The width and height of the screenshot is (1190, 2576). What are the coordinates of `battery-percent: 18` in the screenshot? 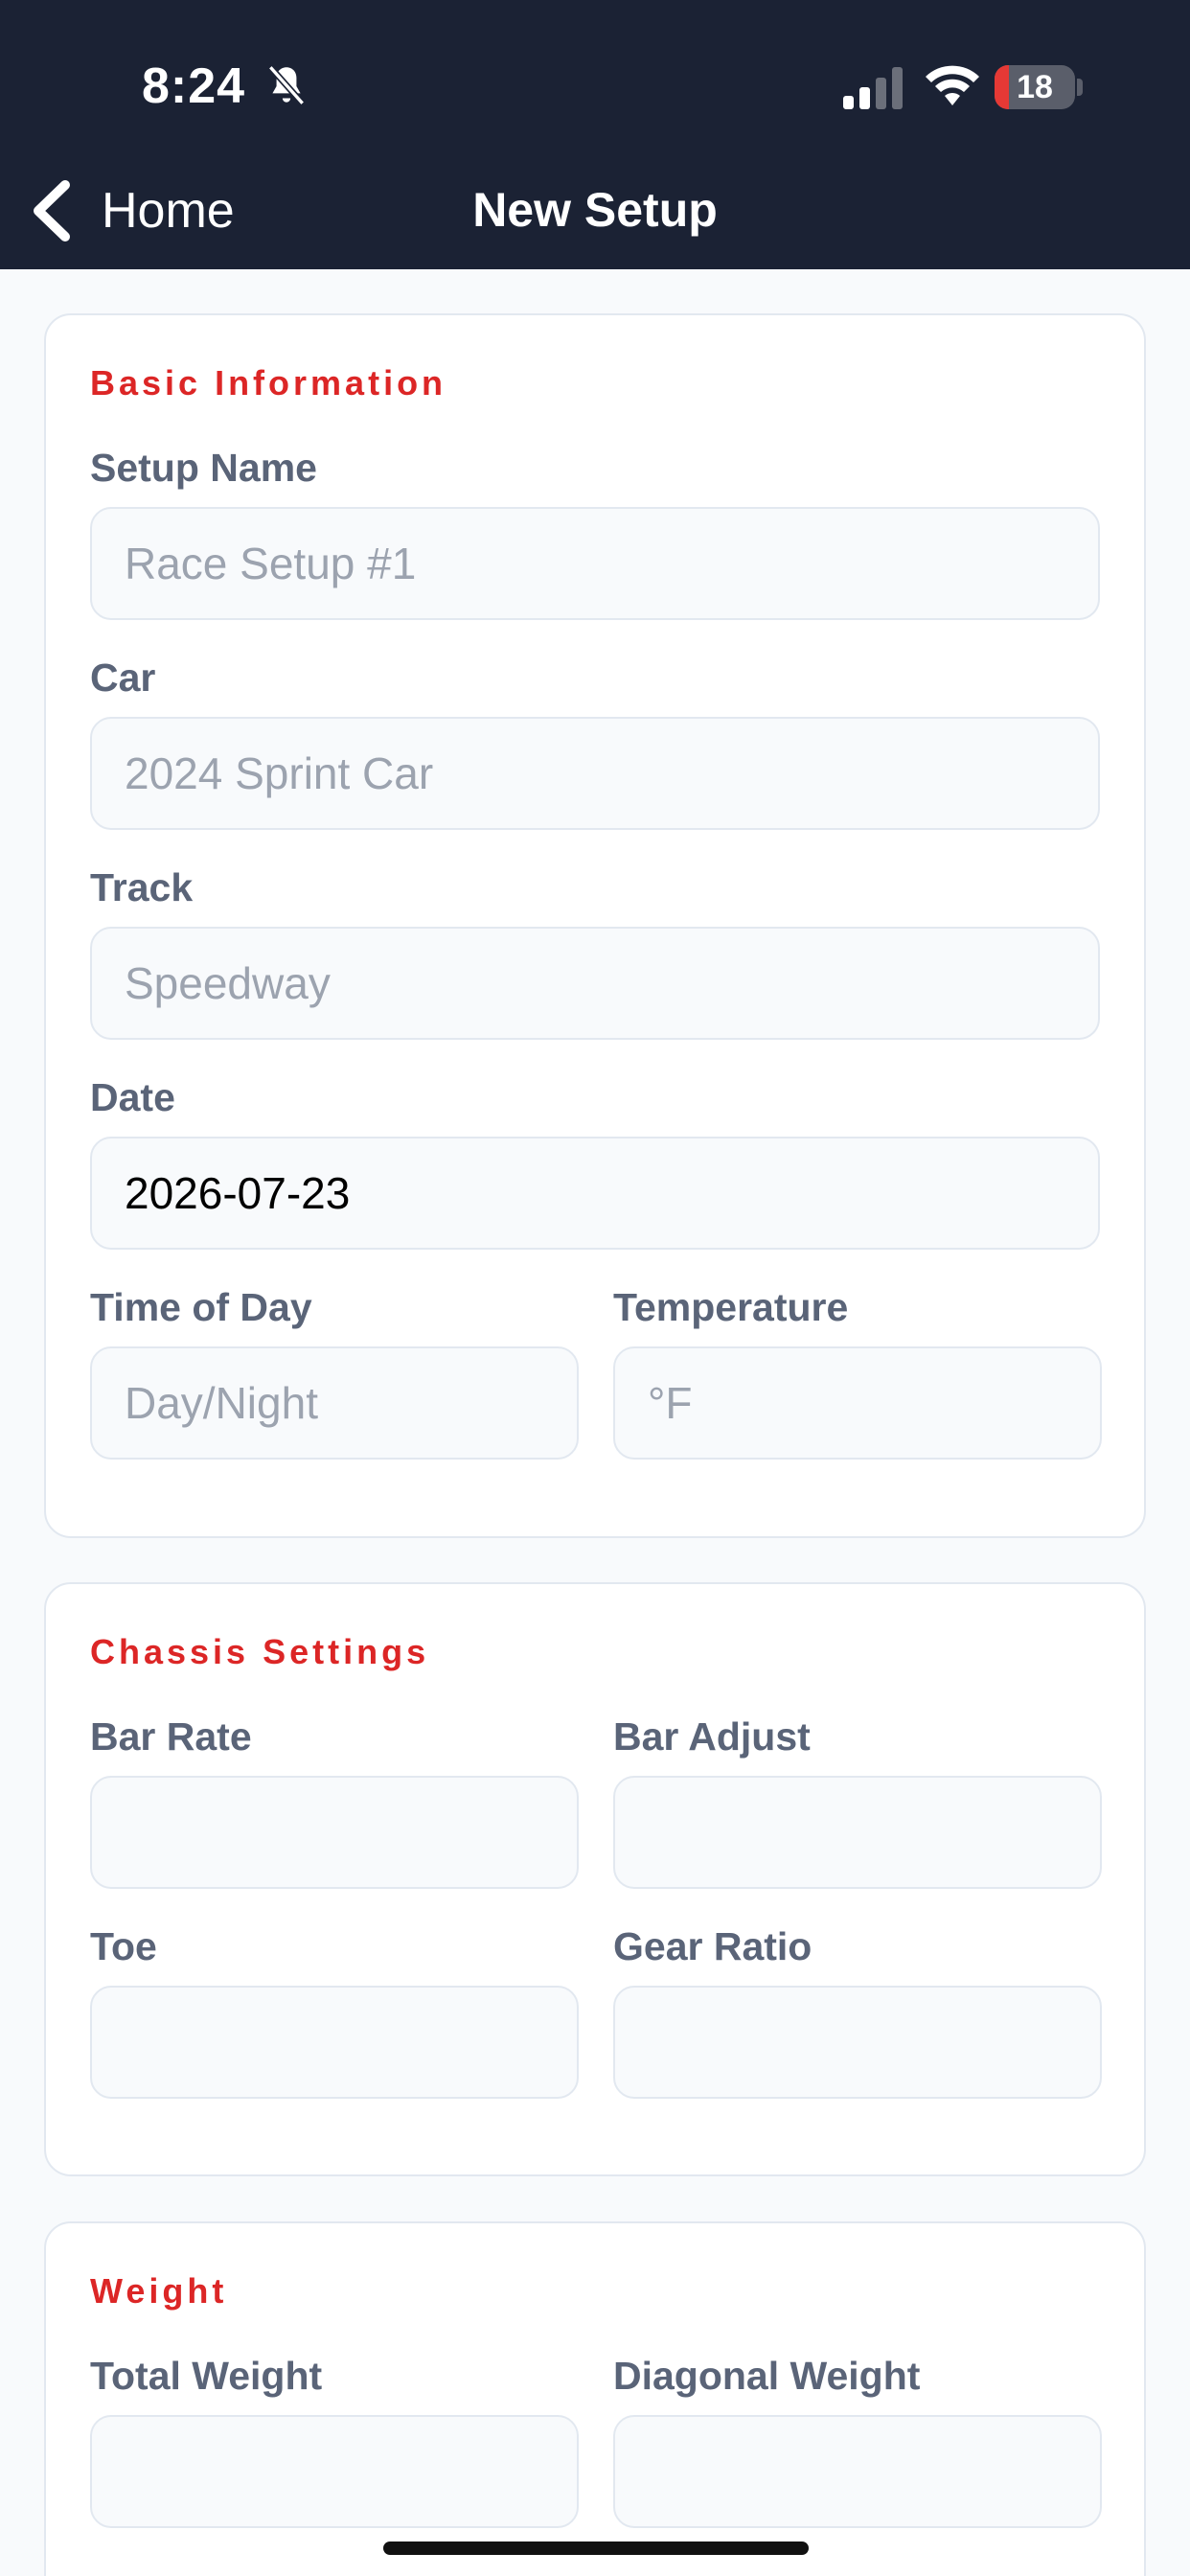 It's located at (1035, 86).